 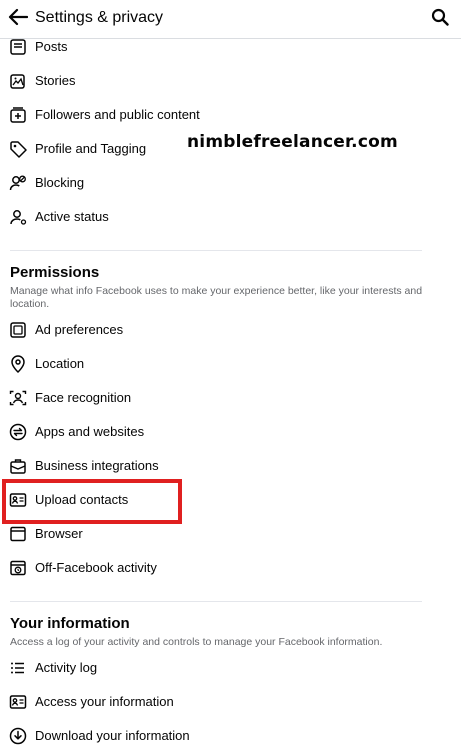 What do you see at coordinates (230, 568) in the screenshot?
I see `settings-item-off-facebook-activity: Off-Facebook activity` at bounding box center [230, 568].